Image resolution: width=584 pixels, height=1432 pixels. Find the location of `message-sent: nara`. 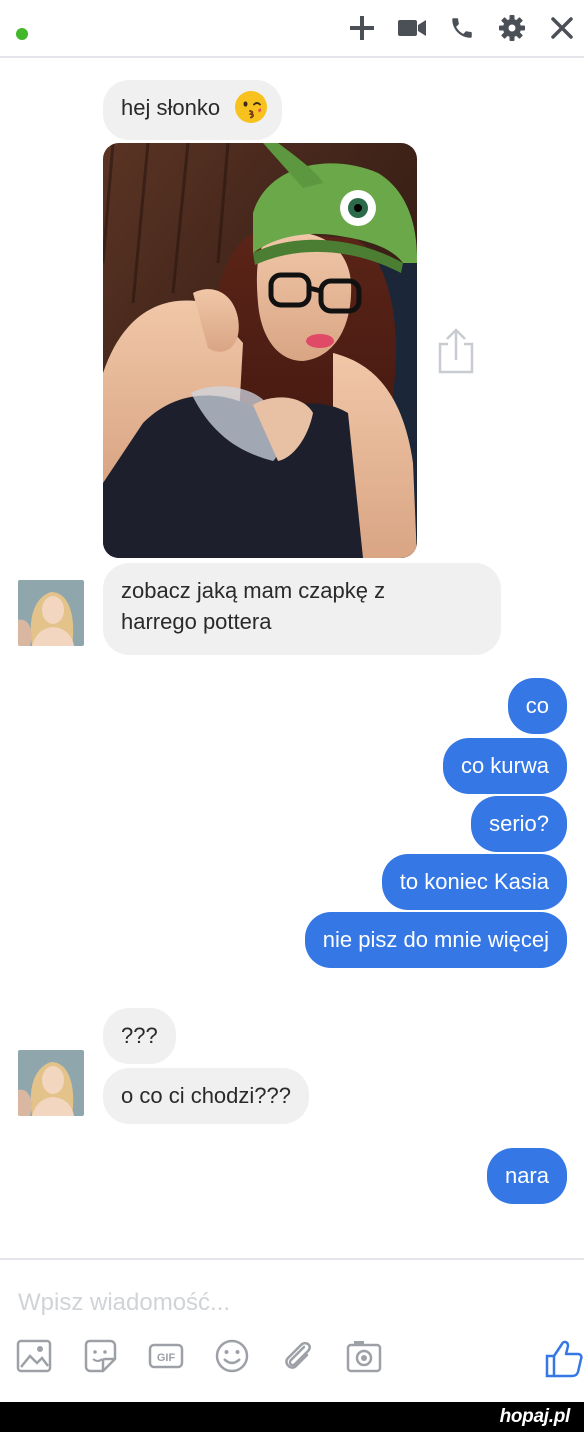

message-sent: nara is located at coordinates (526, 1176).